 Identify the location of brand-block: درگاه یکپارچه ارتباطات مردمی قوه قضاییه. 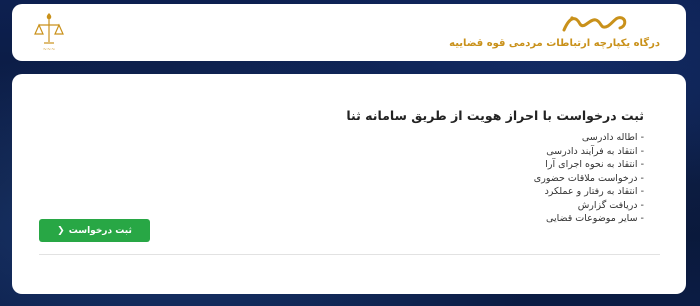
(554, 33).